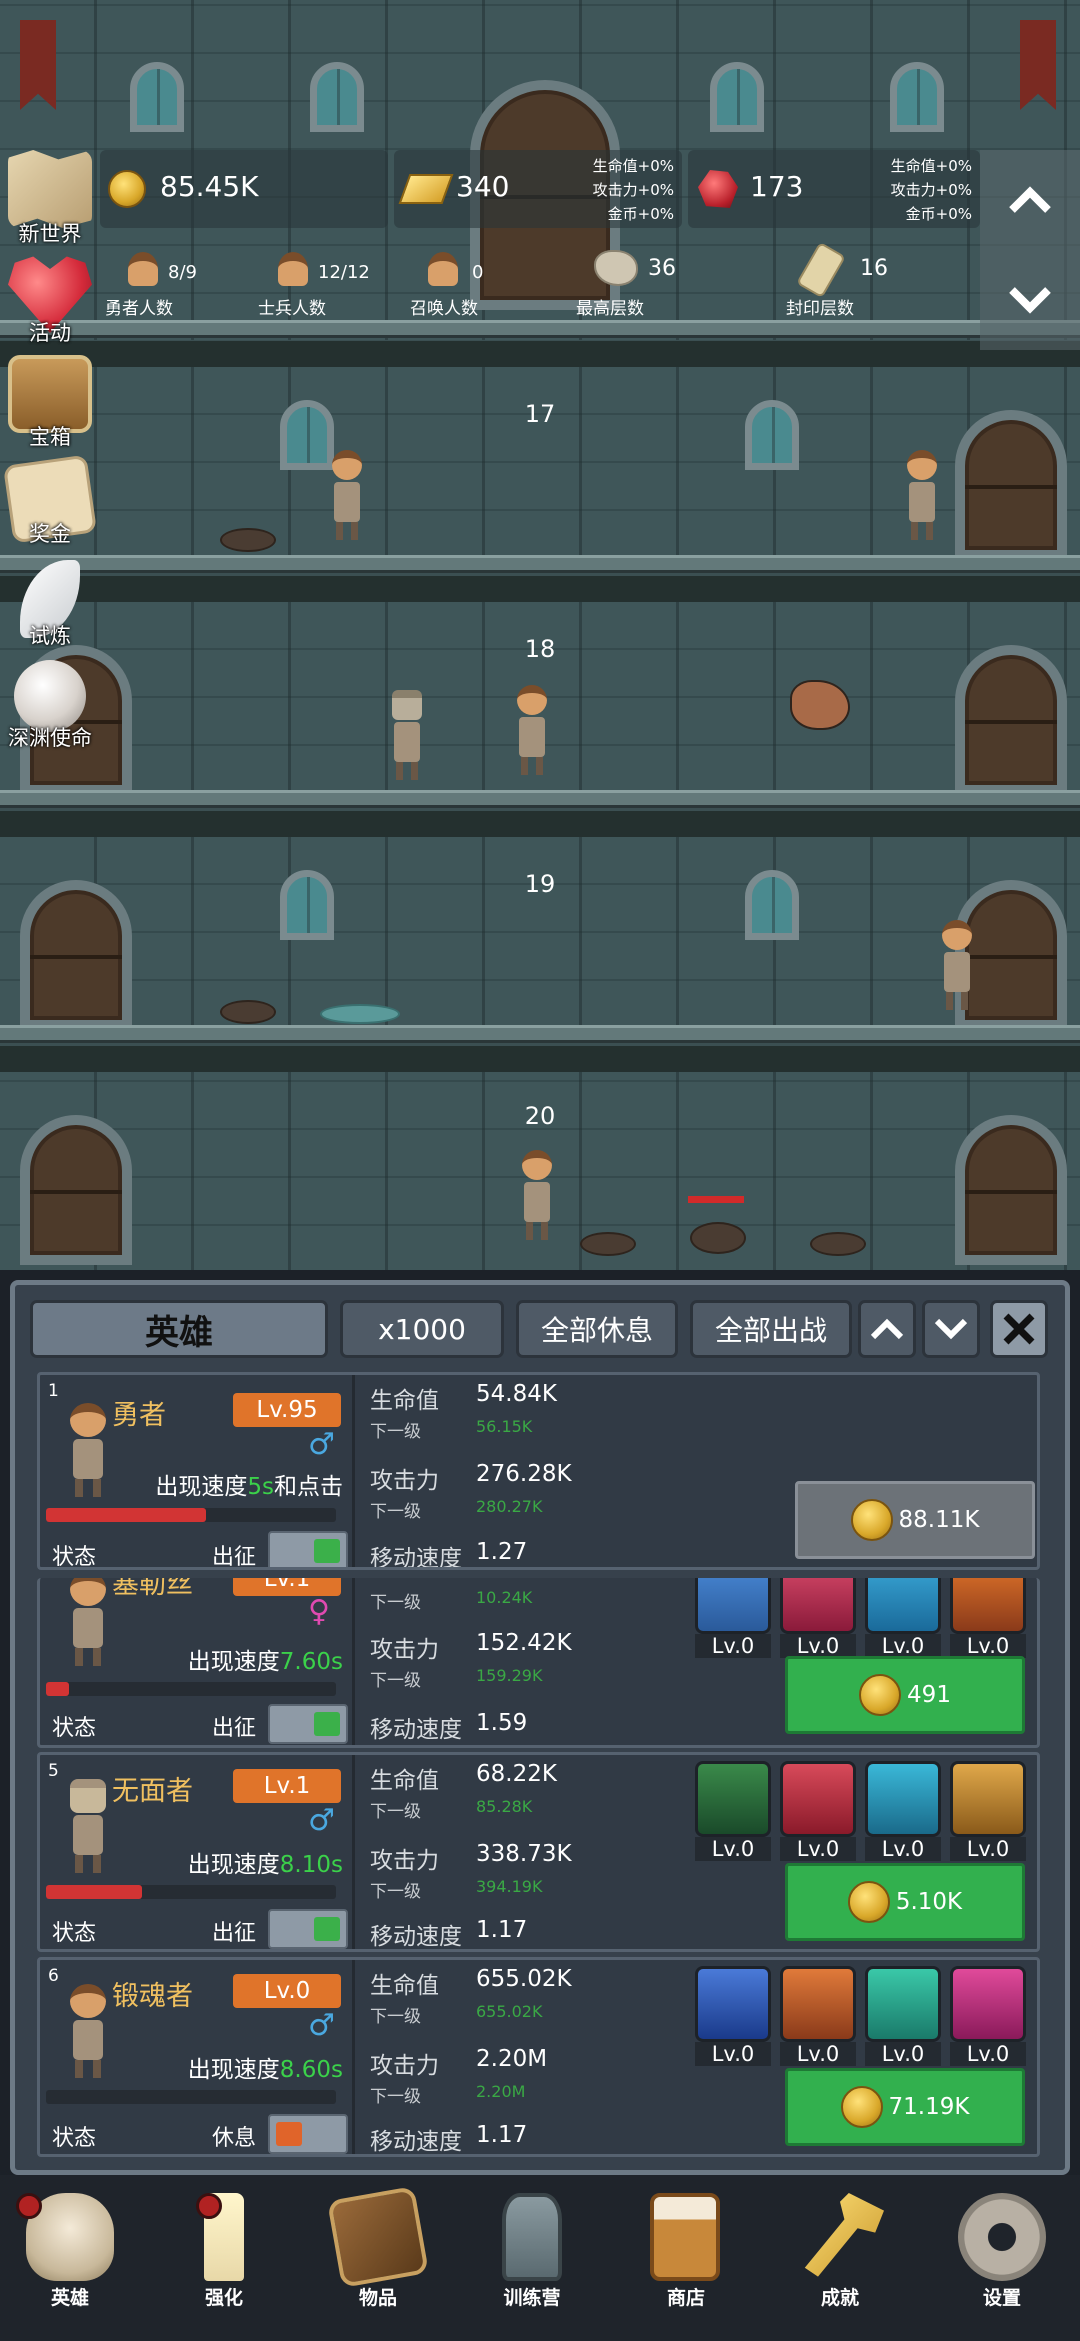  What do you see at coordinates (1002, 2237) in the screenshot?
I see `gear-icon` at bounding box center [1002, 2237].